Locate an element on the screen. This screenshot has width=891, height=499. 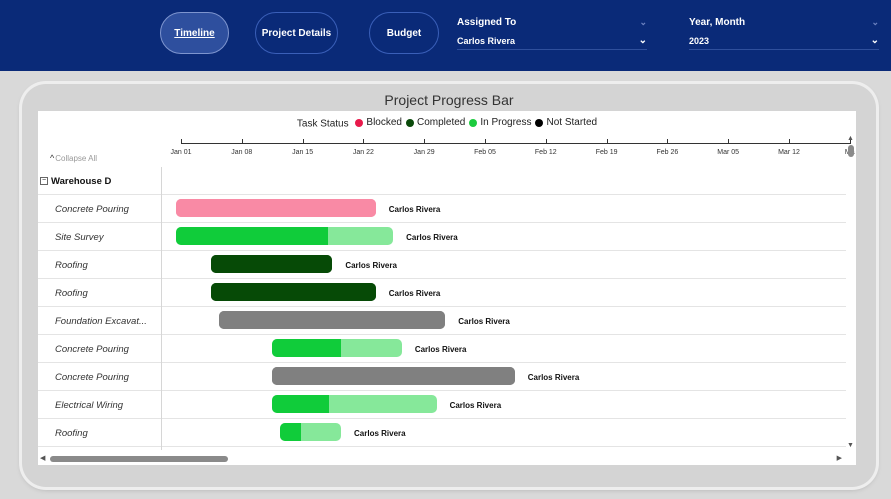
axis-tick-label: Feb 05 is located at coordinates (485, 152).